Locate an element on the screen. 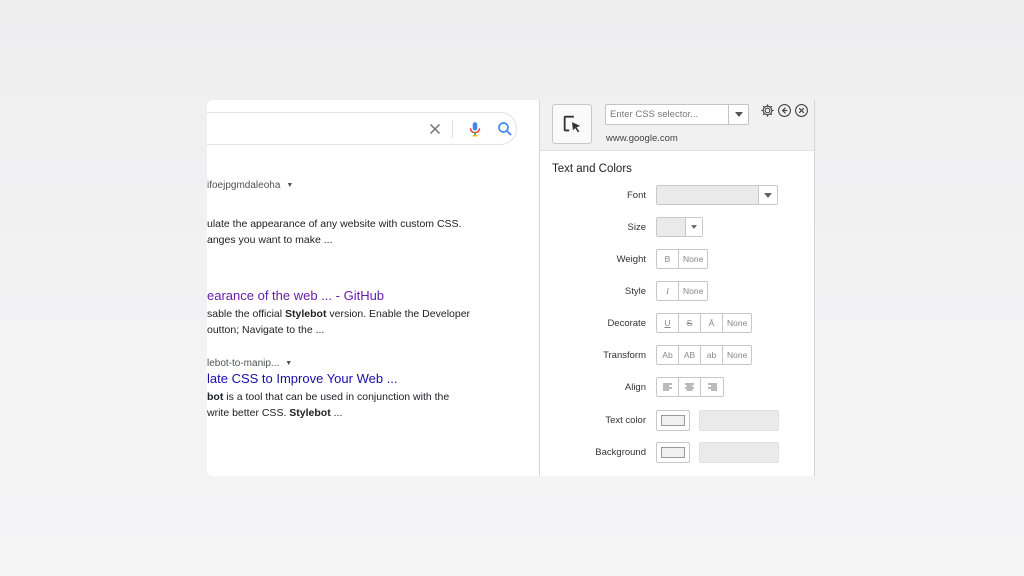 The height and width of the screenshot is (576, 1024). cursor-select-icon is located at coordinates (572, 124).